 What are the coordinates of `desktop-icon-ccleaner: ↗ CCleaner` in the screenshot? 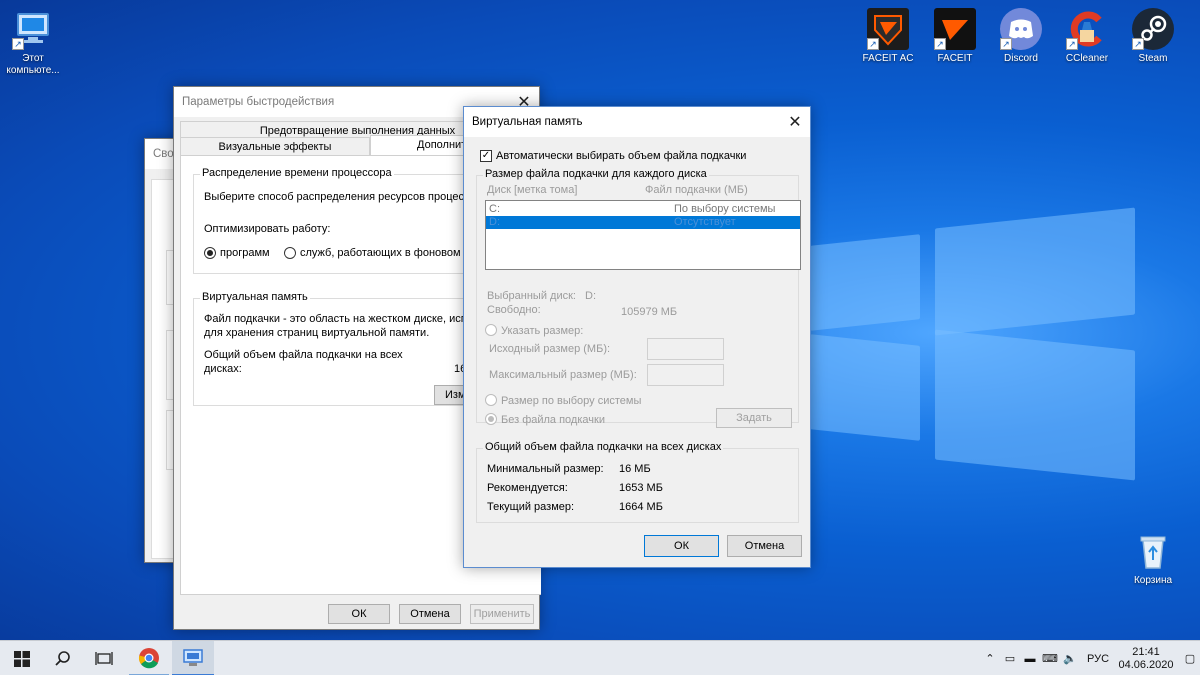 It's located at (1087, 36).